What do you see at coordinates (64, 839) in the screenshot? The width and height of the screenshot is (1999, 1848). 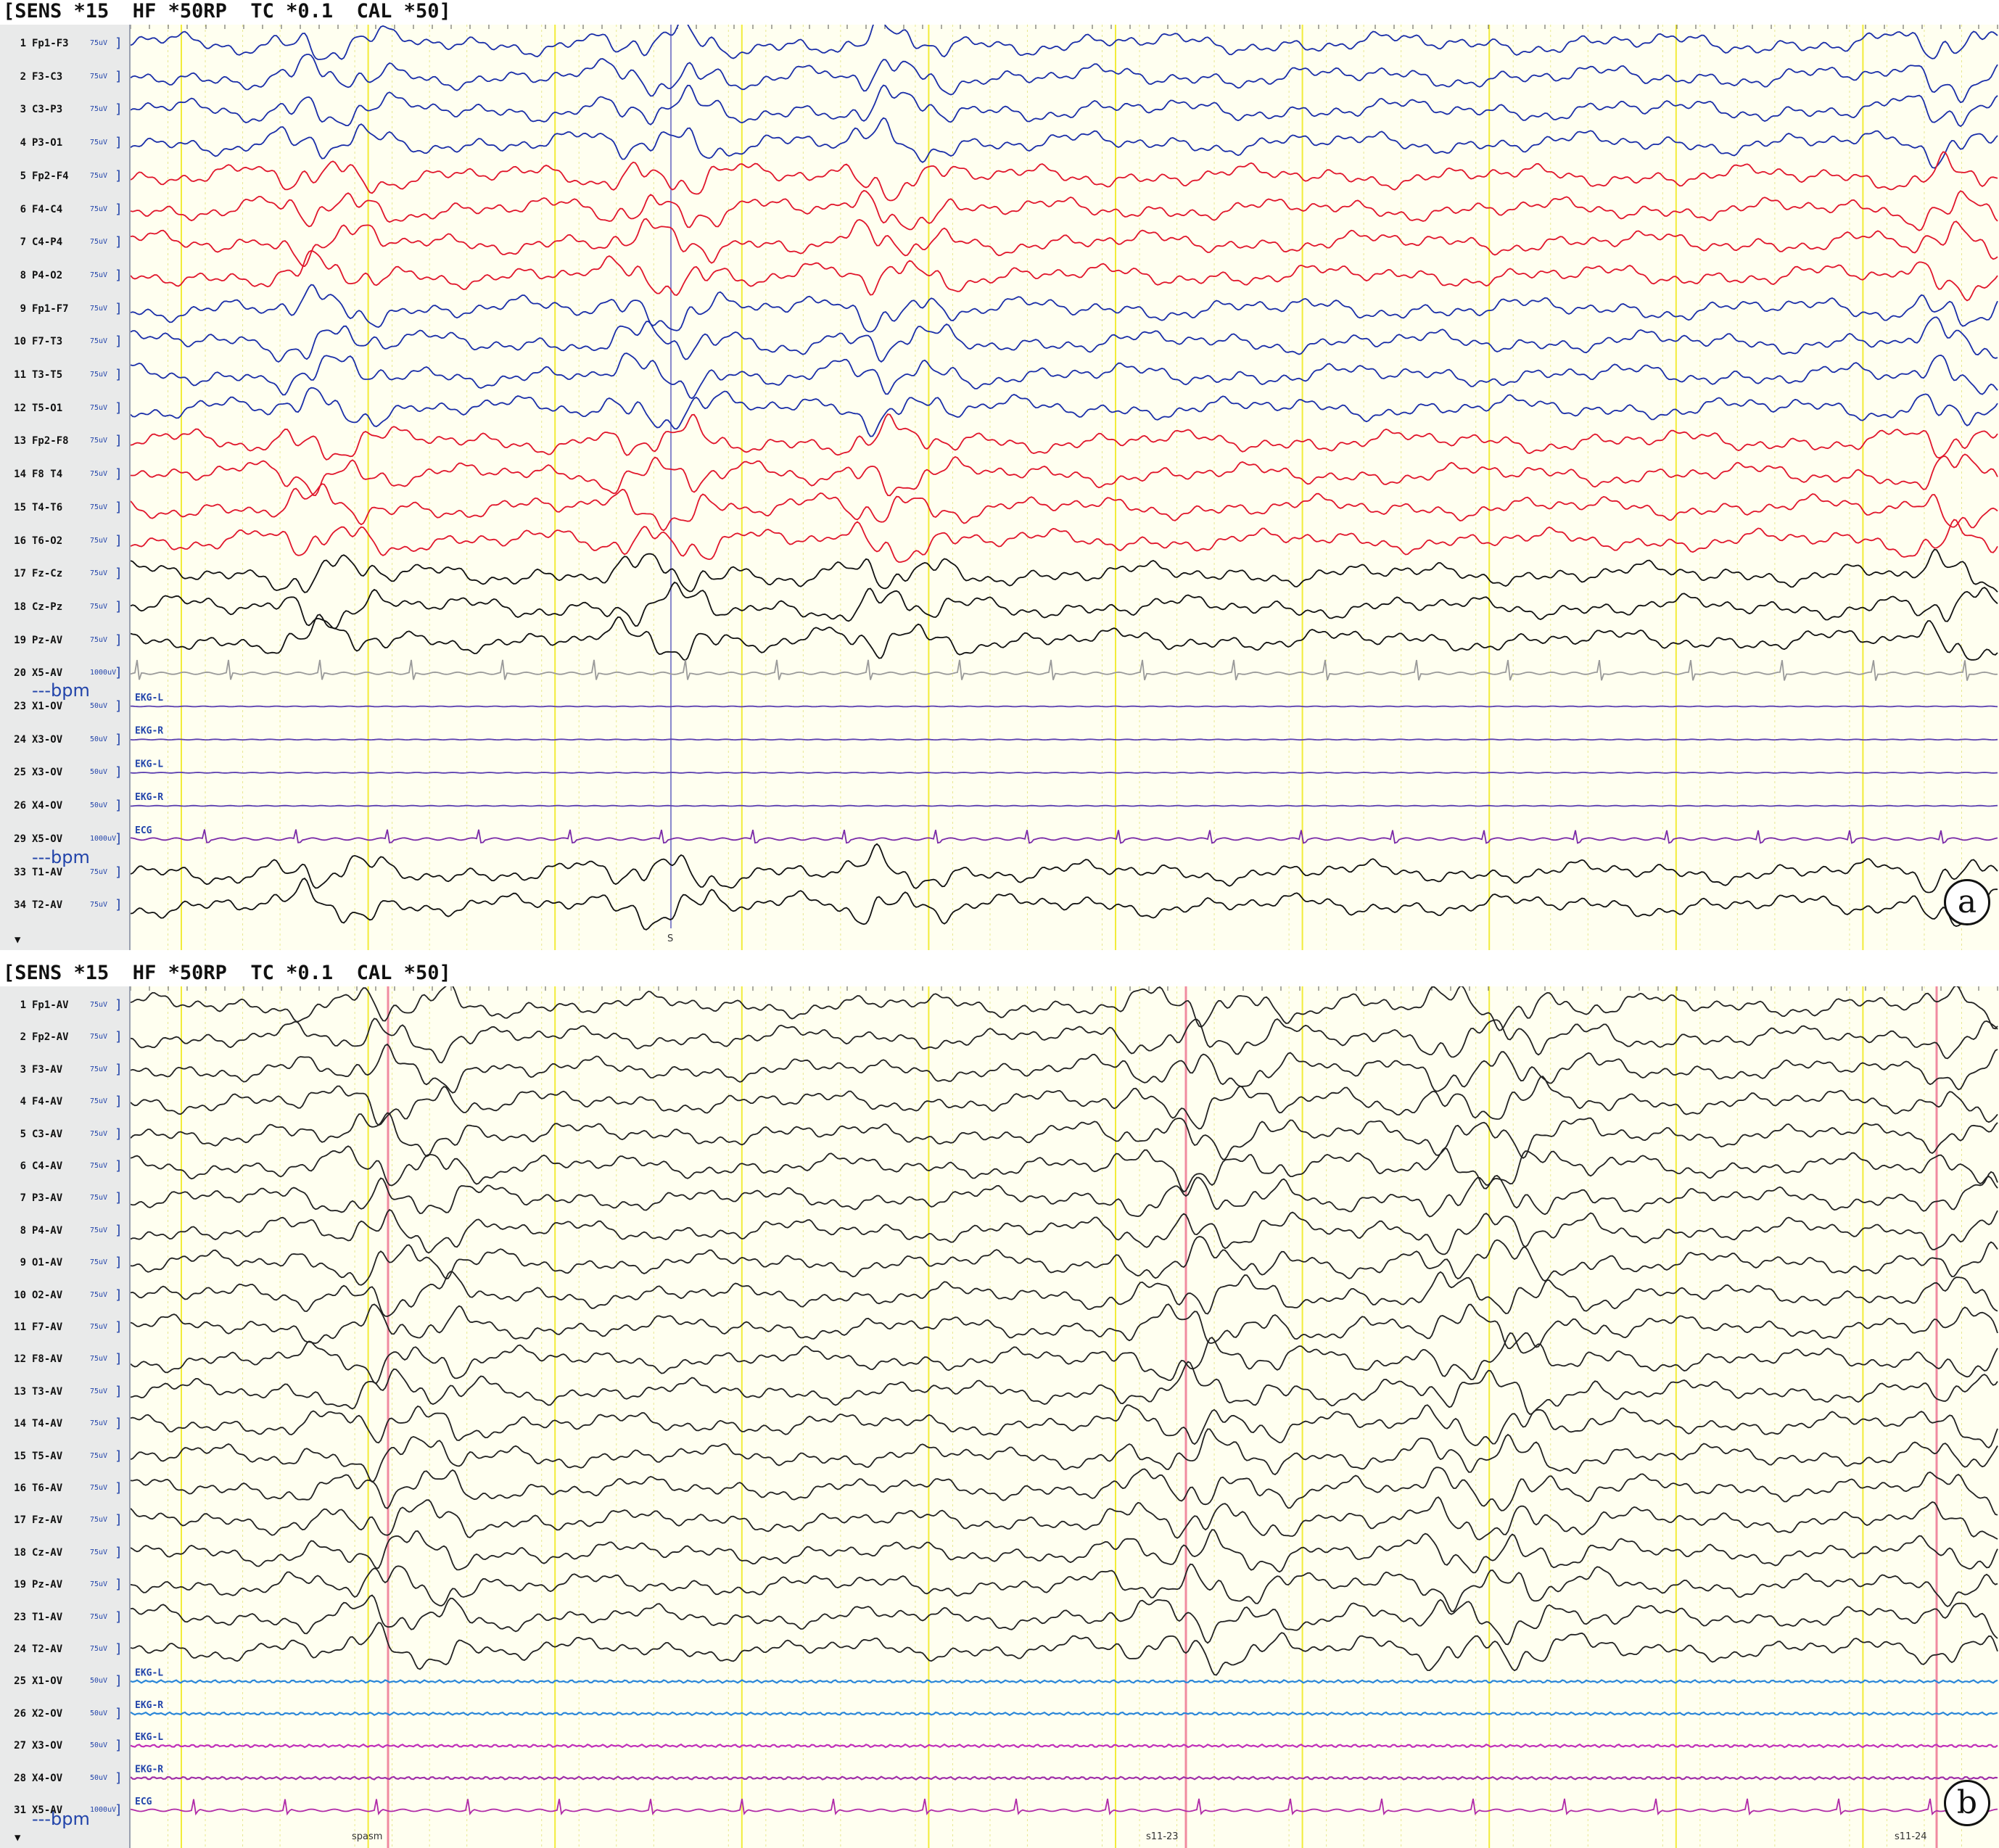 I see `channel-label: 29 X5-OV 1000uV]` at bounding box center [64, 839].